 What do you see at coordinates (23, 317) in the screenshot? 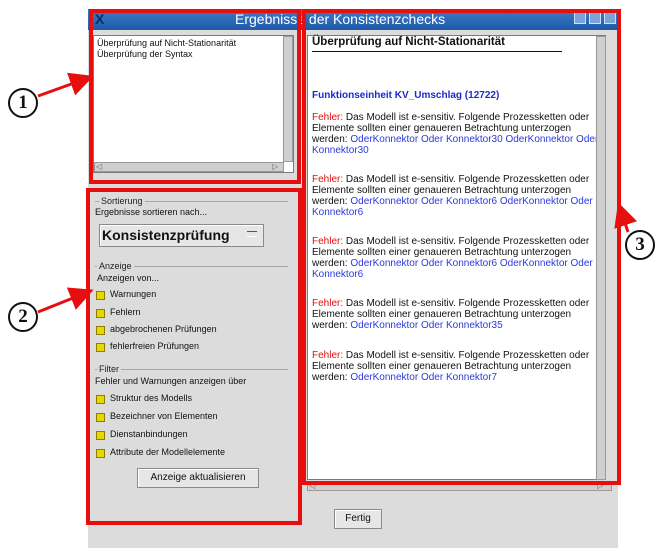
I see `annotation-marker-2: 2` at bounding box center [23, 317].